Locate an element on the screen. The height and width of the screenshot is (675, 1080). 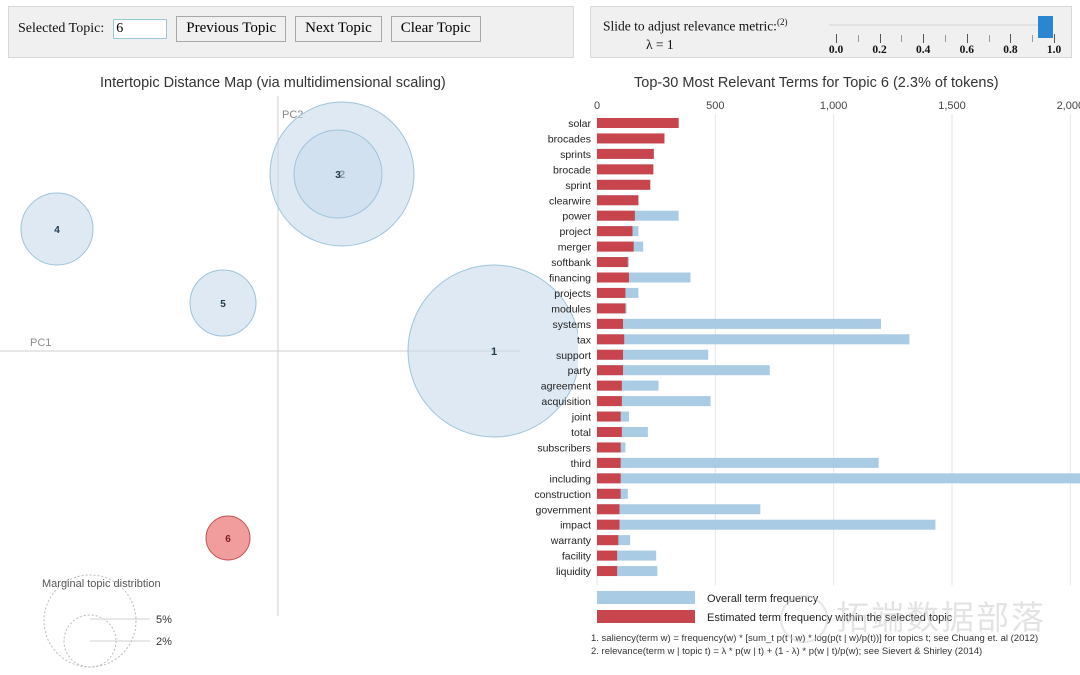
topic-circle-6: 6 is located at coordinates (228, 538).